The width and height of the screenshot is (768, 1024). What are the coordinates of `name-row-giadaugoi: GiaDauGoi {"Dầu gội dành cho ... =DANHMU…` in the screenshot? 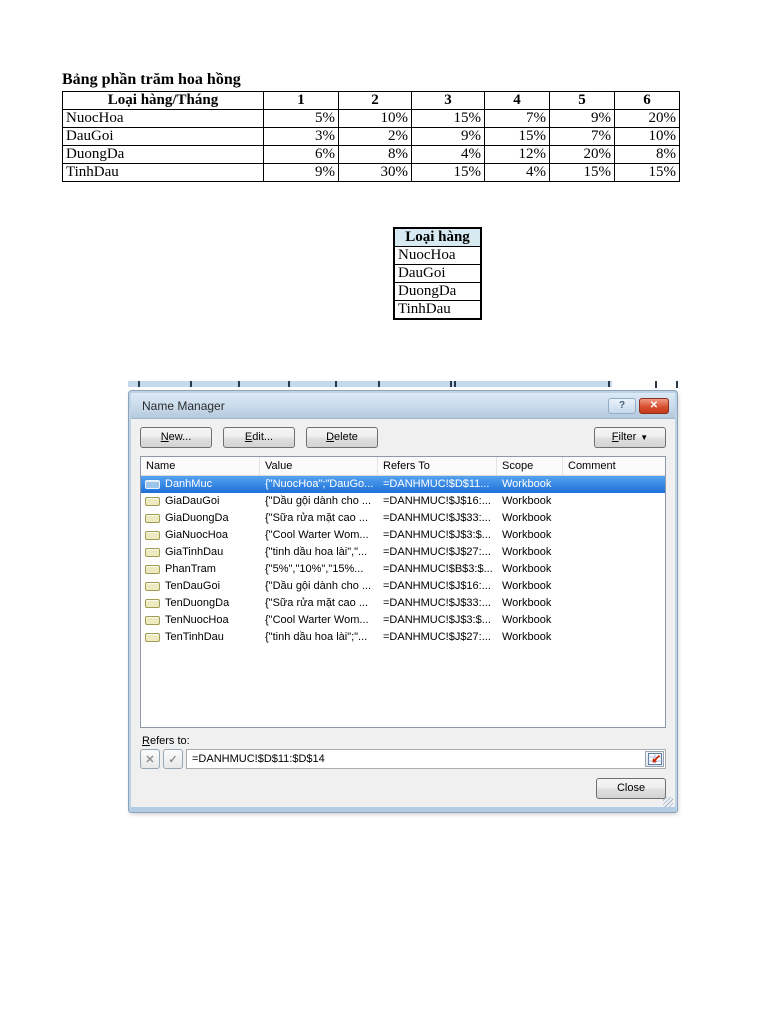 It's located at (403, 501).